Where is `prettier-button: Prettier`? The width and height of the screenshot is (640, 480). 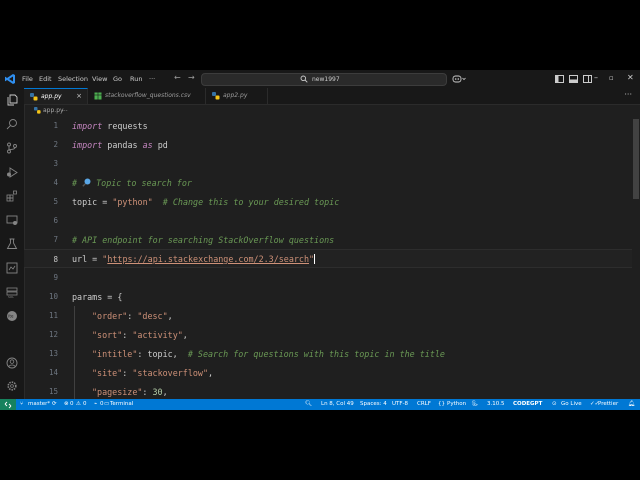
prettier-button: Prettier is located at coordinates (608, 404).